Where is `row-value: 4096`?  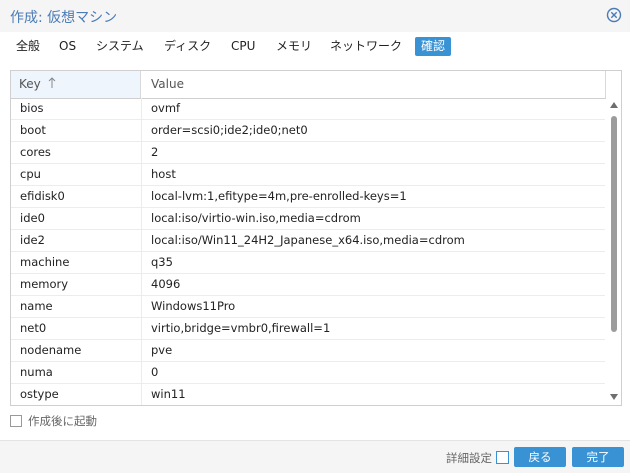 row-value: 4096 is located at coordinates (166, 284).